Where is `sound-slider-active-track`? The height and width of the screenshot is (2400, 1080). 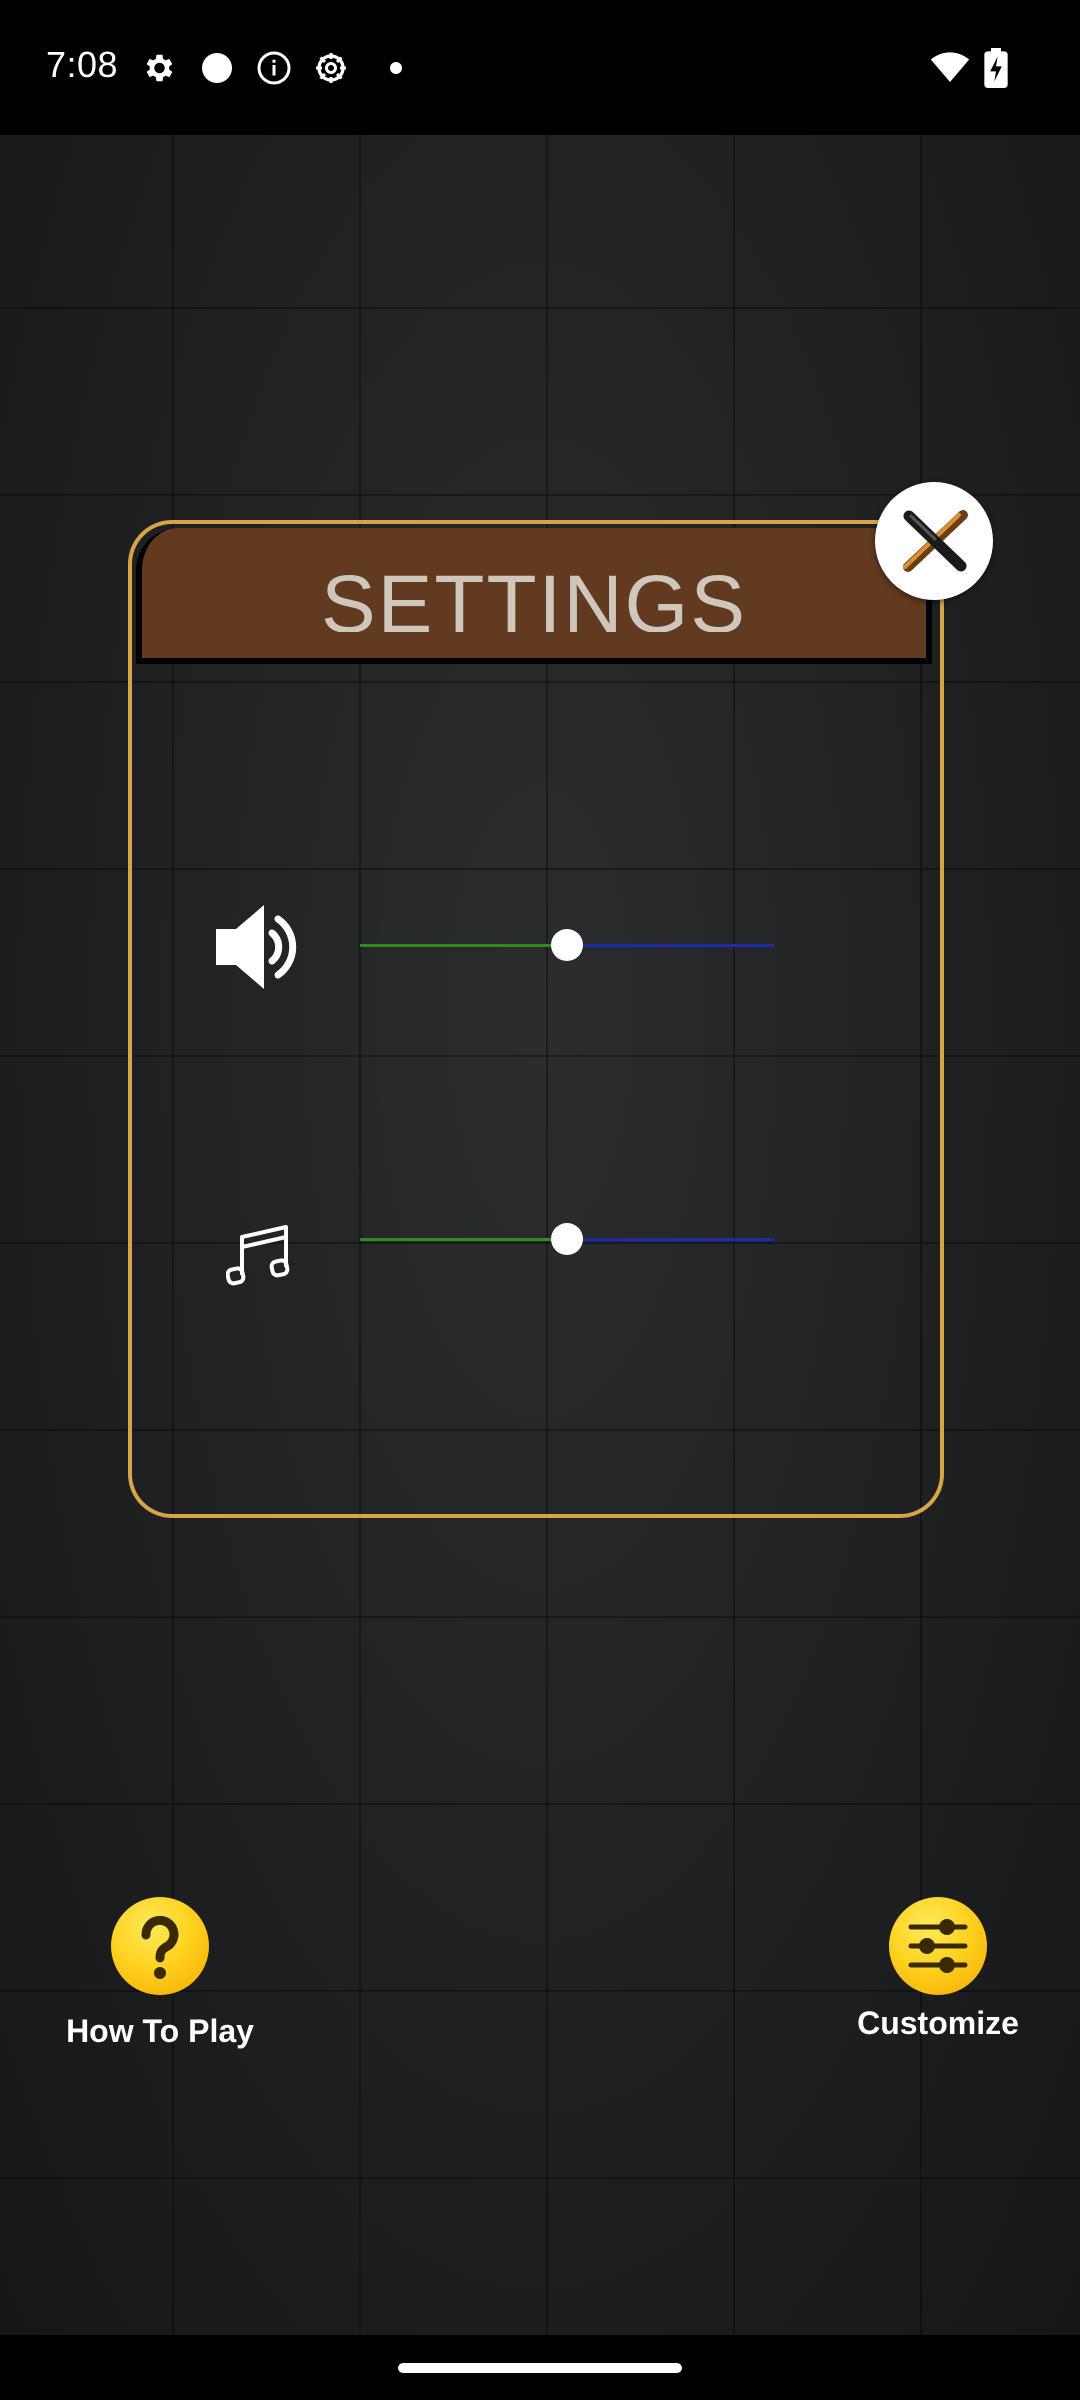
sound-slider-active-track is located at coordinates (463, 945).